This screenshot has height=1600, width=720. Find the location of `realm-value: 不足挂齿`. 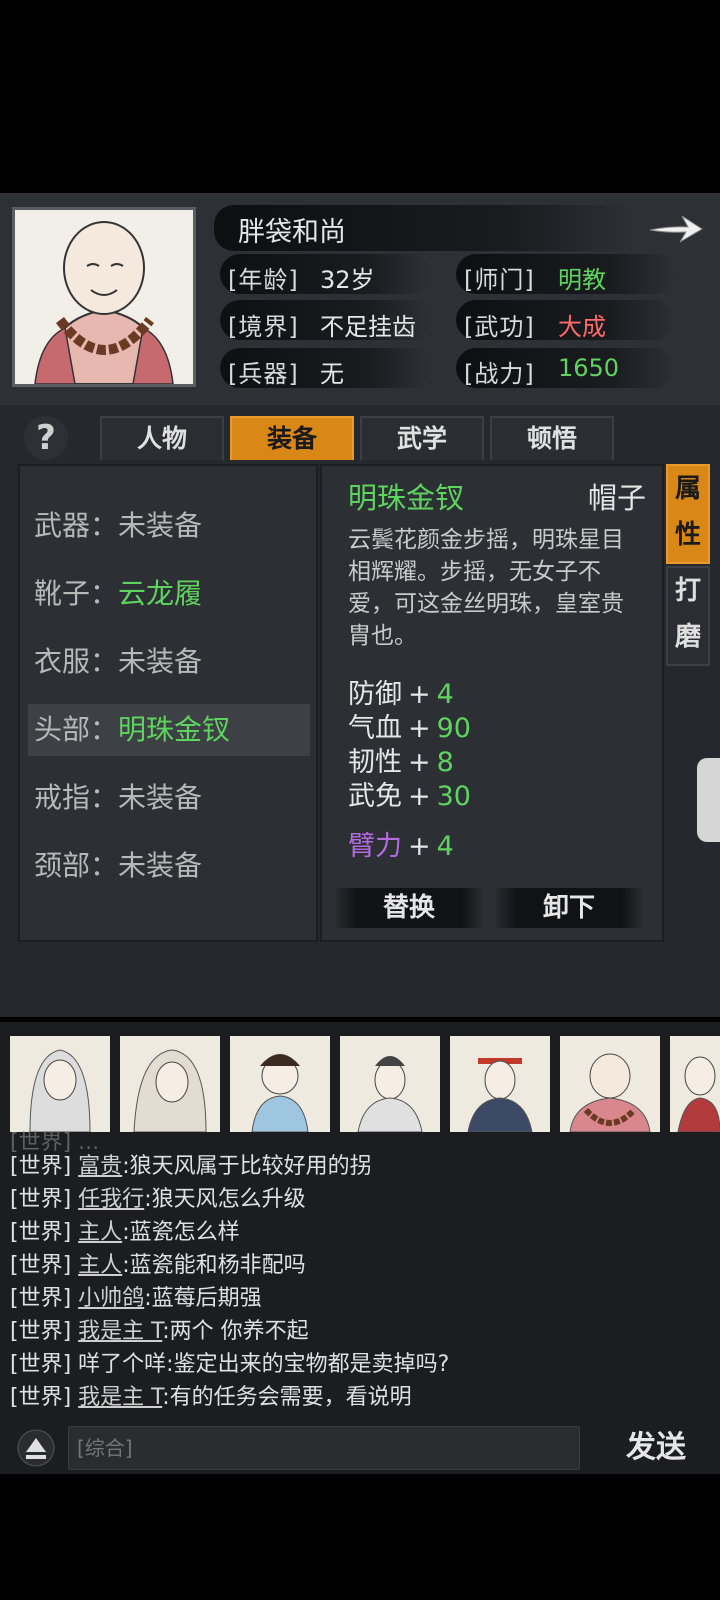

realm-value: 不足挂齿 is located at coordinates (368, 327).